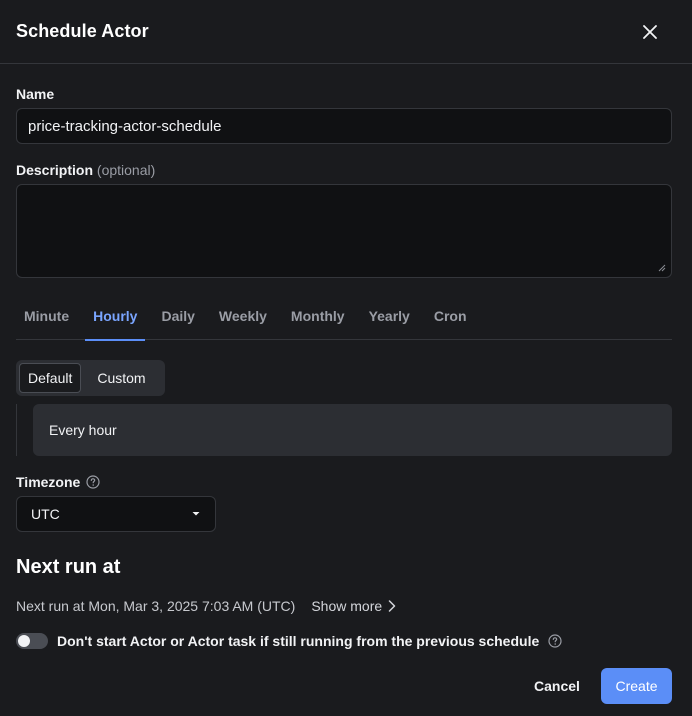 The width and height of the screenshot is (692, 716). What do you see at coordinates (243, 319) in the screenshot?
I see `tab-weekly: Weekly` at bounding box center [243, 319].